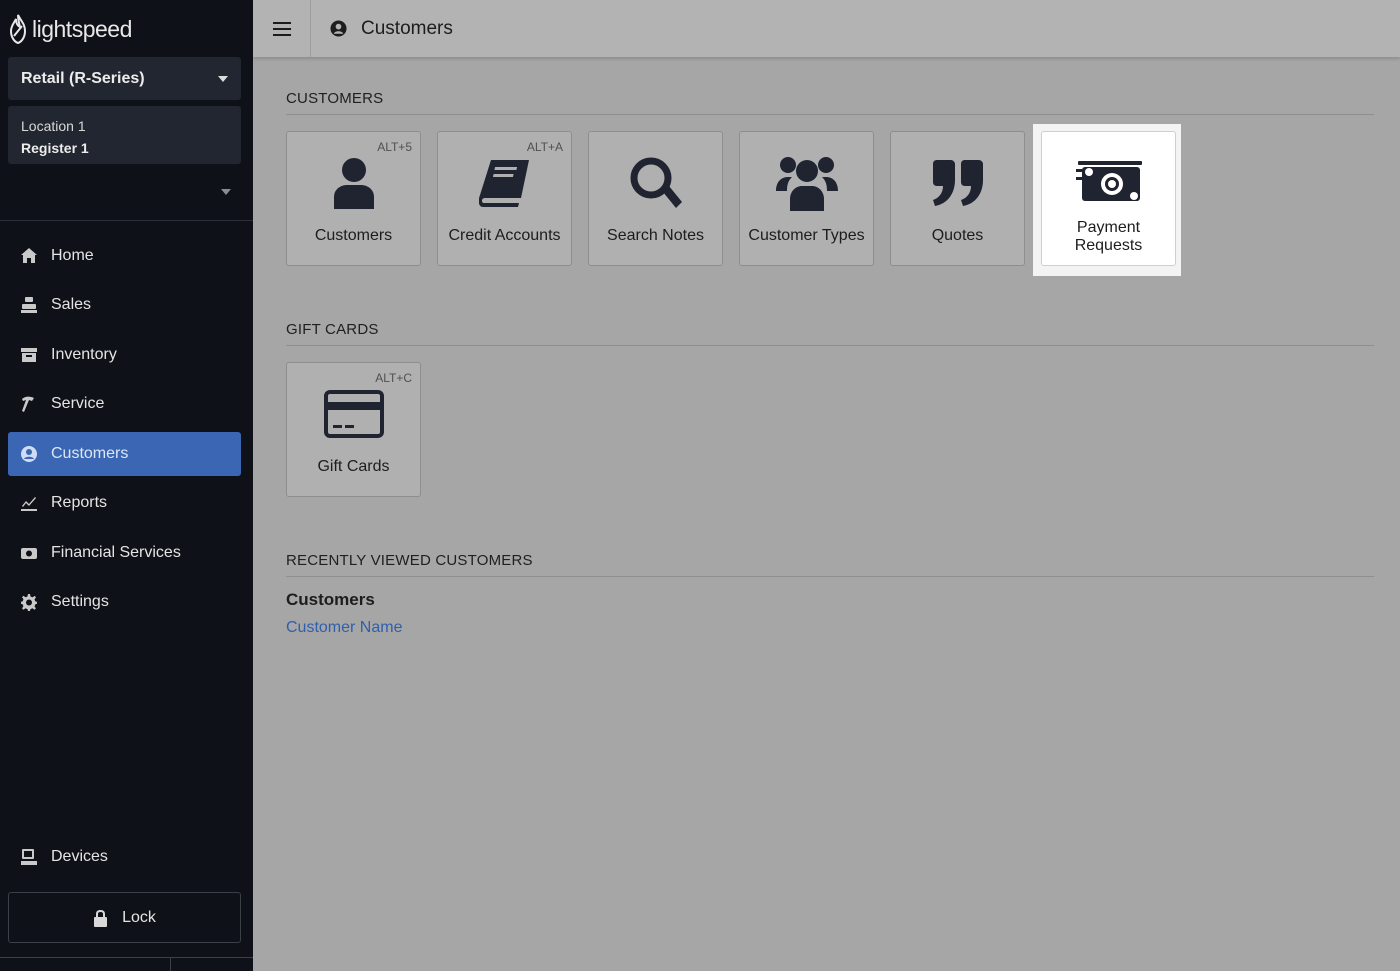  What do you see at coordinates (409, 560) in the screenshot?
I see `section-title-recent: RECENTLY VIEWED CUSTOMERS` at bounding box center [409, 560].